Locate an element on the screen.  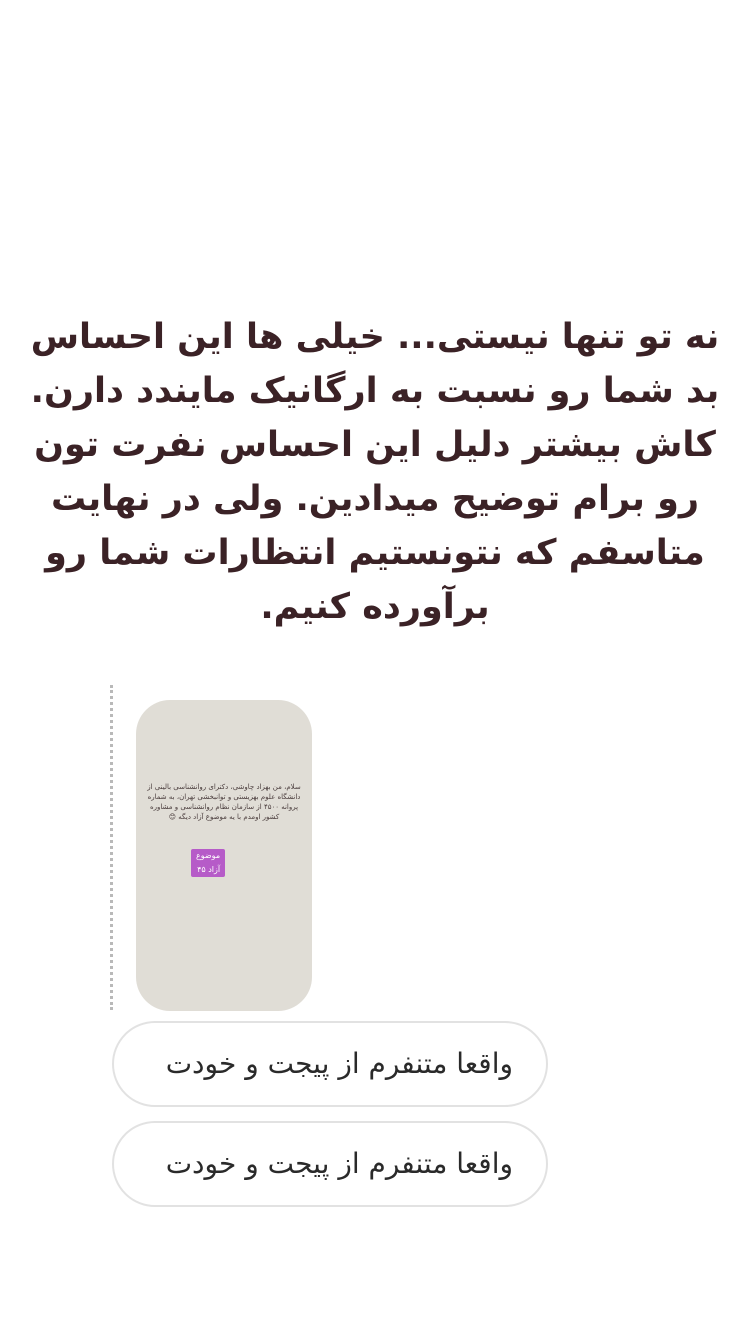
reply-thread-line is located at coordinates (114, 847).